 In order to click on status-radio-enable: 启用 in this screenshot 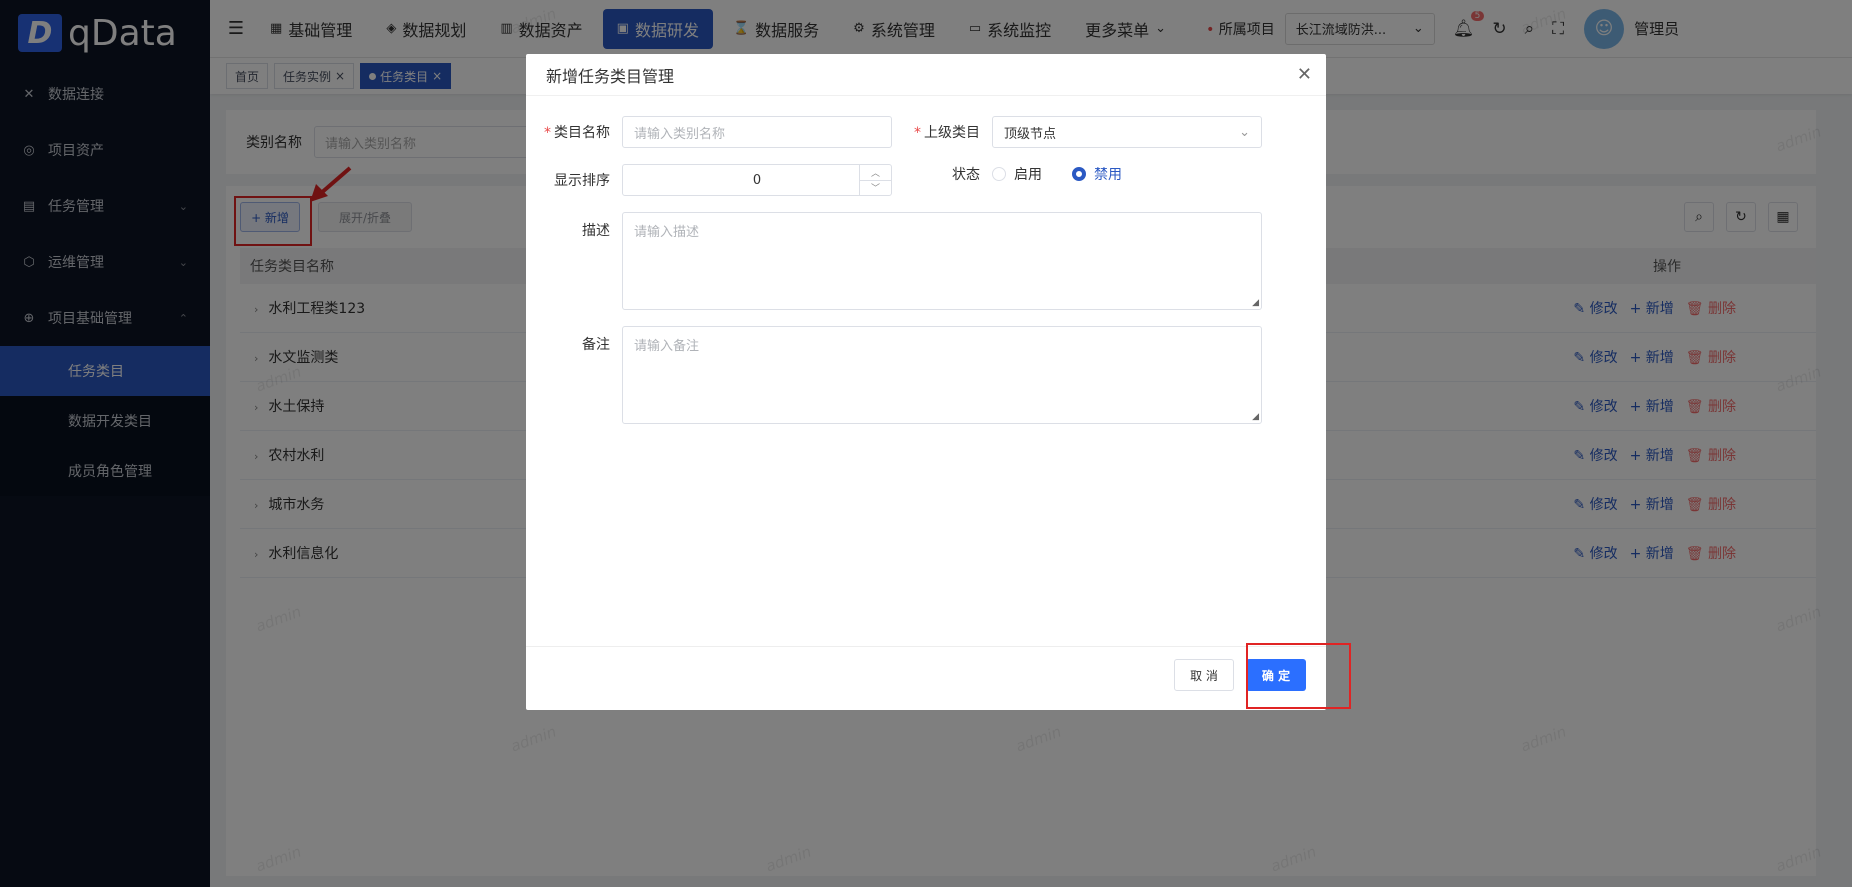, I will do `click(1017, 174)`.